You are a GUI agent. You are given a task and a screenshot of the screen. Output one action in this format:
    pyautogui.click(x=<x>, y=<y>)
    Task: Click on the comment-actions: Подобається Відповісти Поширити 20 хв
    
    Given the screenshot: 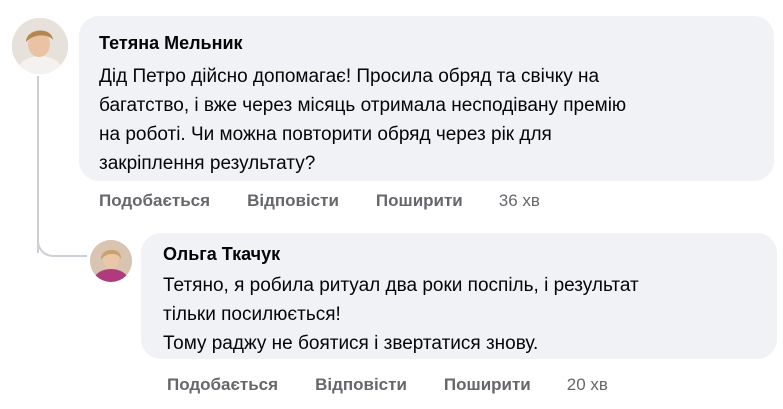 What is the action you would take?
    pyautogui.click(x=387, y=385)
    